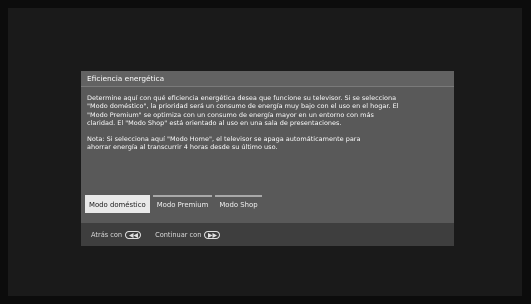  I want to click on mode-options: Modo doméstico Modo Premium Modo Shop, so click(173, 205).